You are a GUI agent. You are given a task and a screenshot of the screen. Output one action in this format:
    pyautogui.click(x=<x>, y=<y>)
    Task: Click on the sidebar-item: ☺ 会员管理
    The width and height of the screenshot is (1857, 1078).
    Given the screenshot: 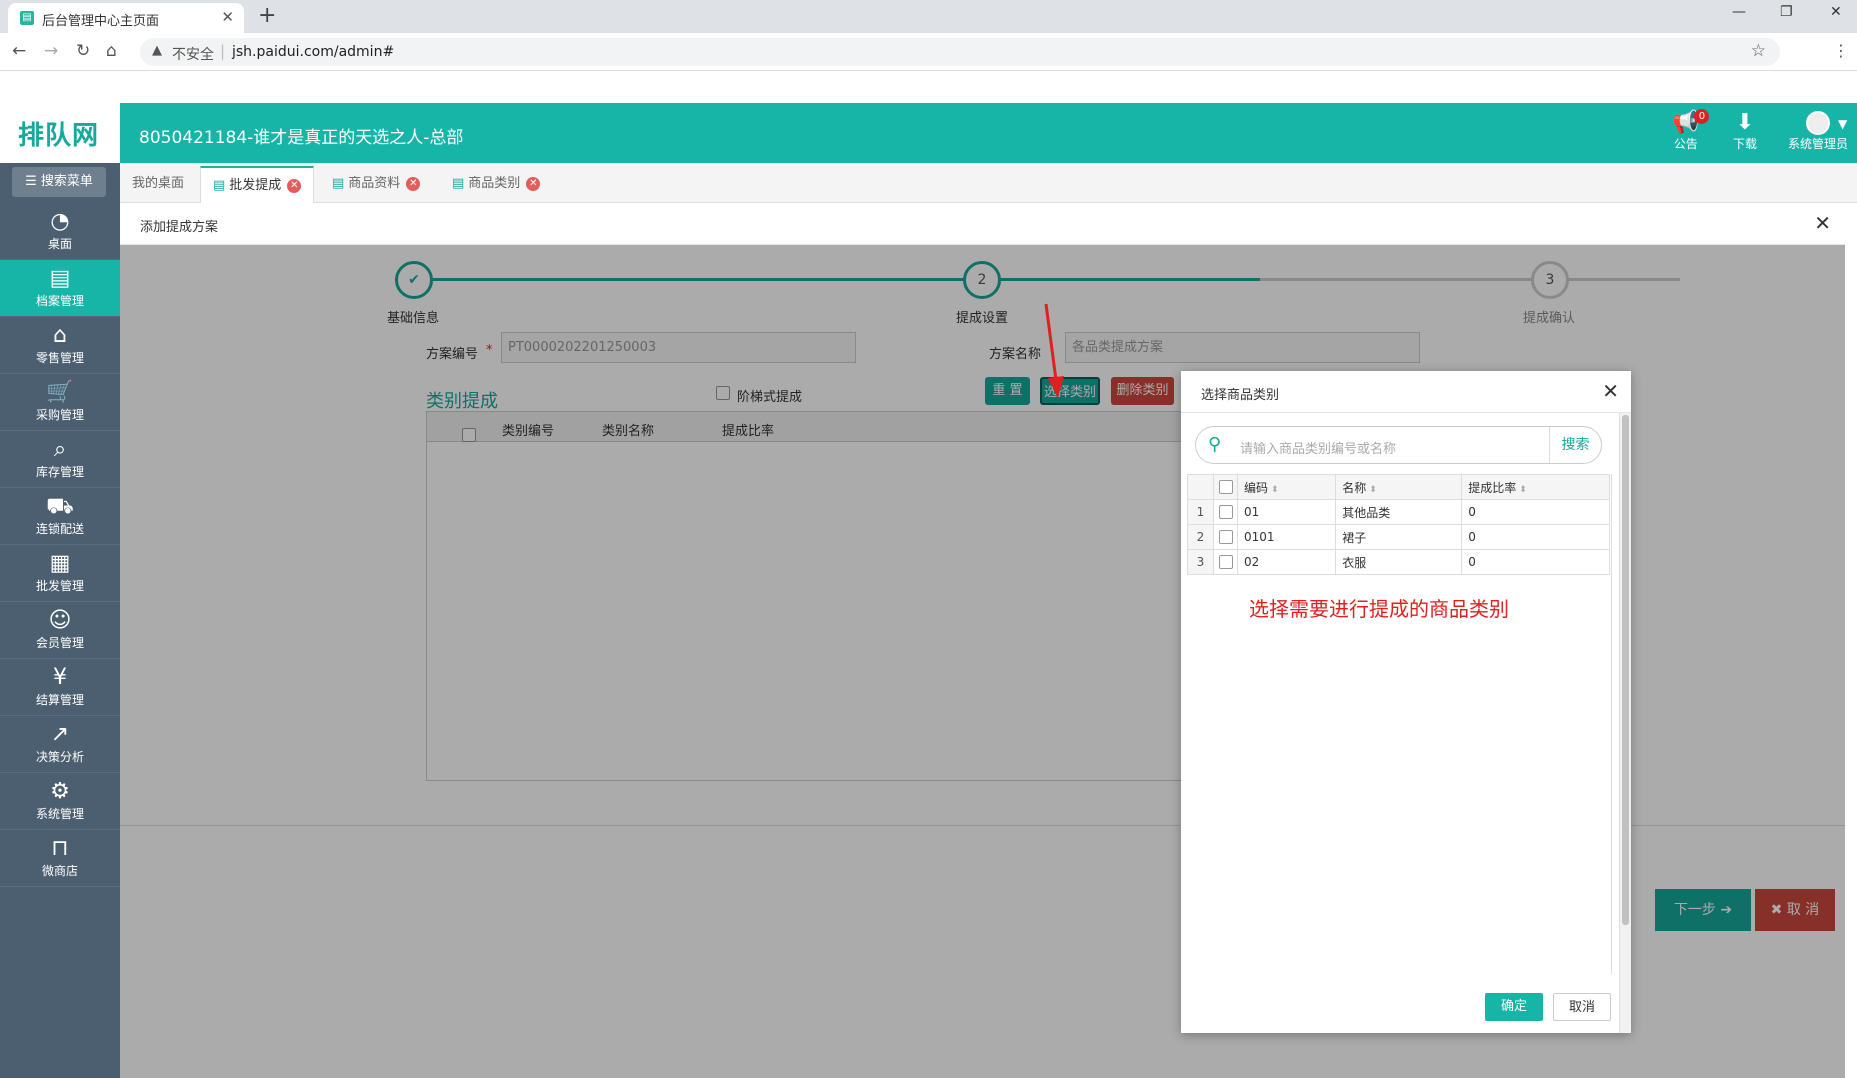 What is the action you would take?
    pyautogui.click(x=60, y=630)
    